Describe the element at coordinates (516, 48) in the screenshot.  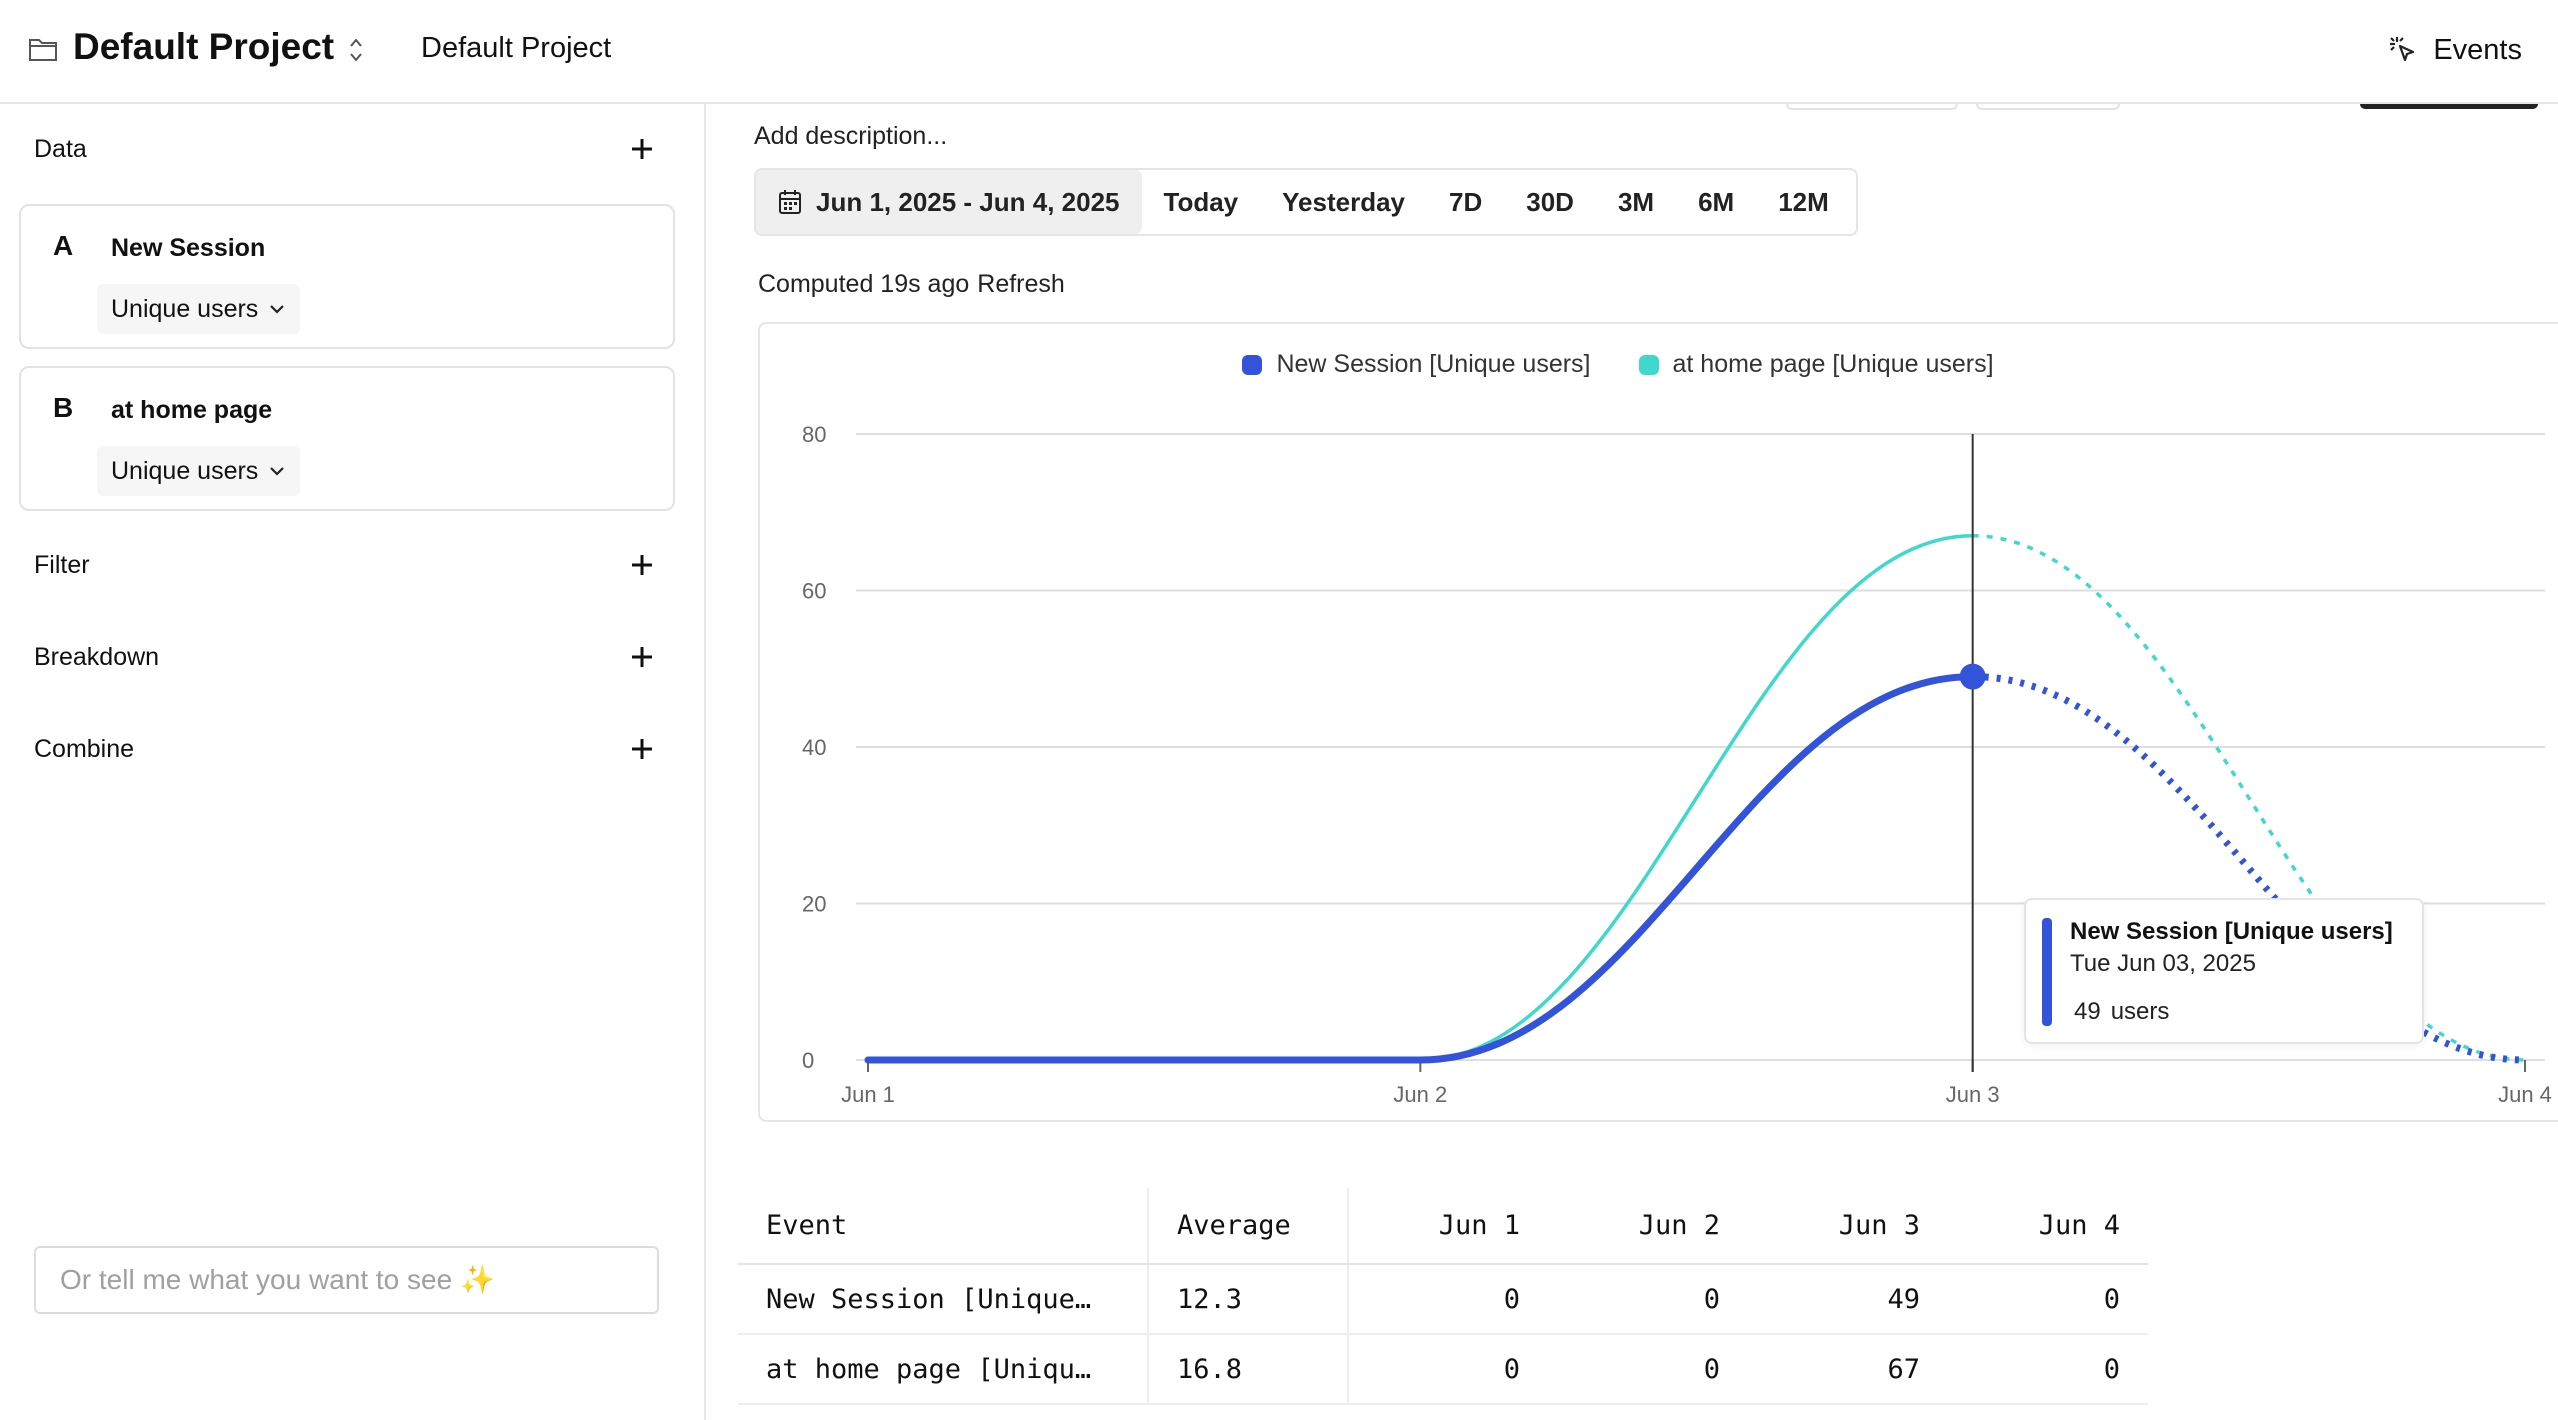
I see `project-breadcrumb: Default Project` at that location.